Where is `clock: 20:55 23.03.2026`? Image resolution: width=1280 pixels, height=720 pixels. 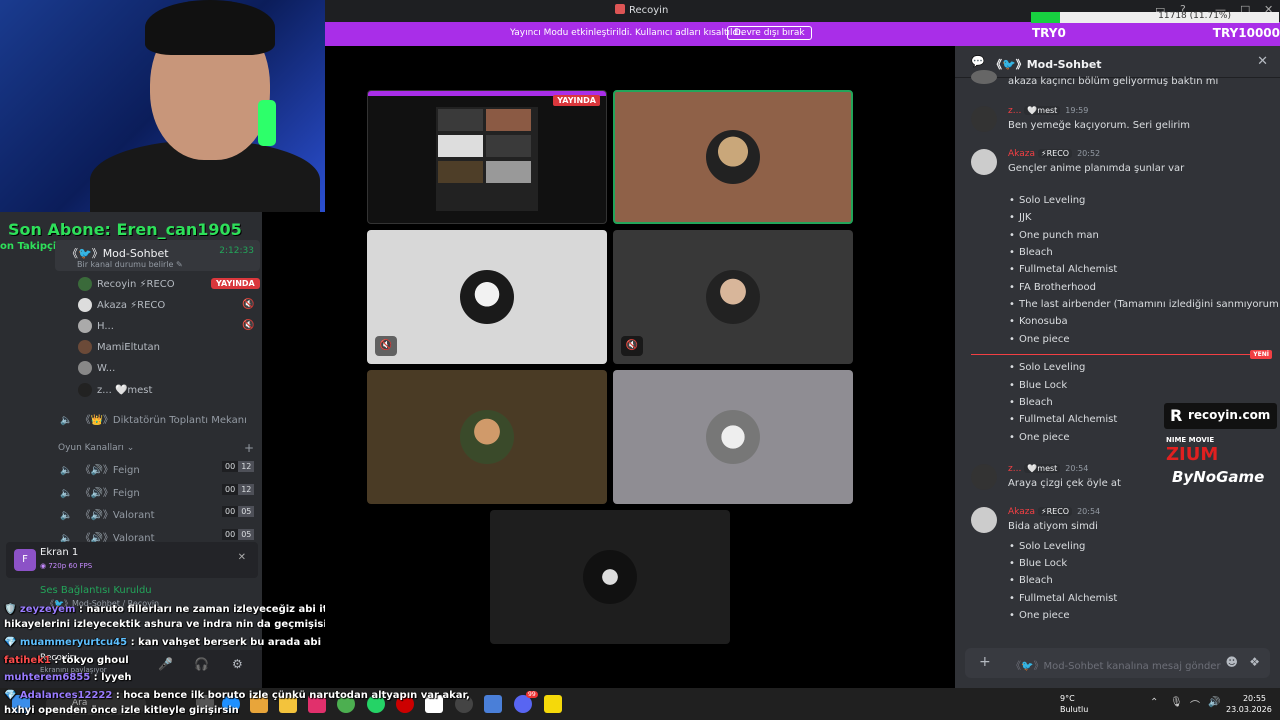
clock: 20:55 23.03.2026 is located at coordinates (1249, 704).